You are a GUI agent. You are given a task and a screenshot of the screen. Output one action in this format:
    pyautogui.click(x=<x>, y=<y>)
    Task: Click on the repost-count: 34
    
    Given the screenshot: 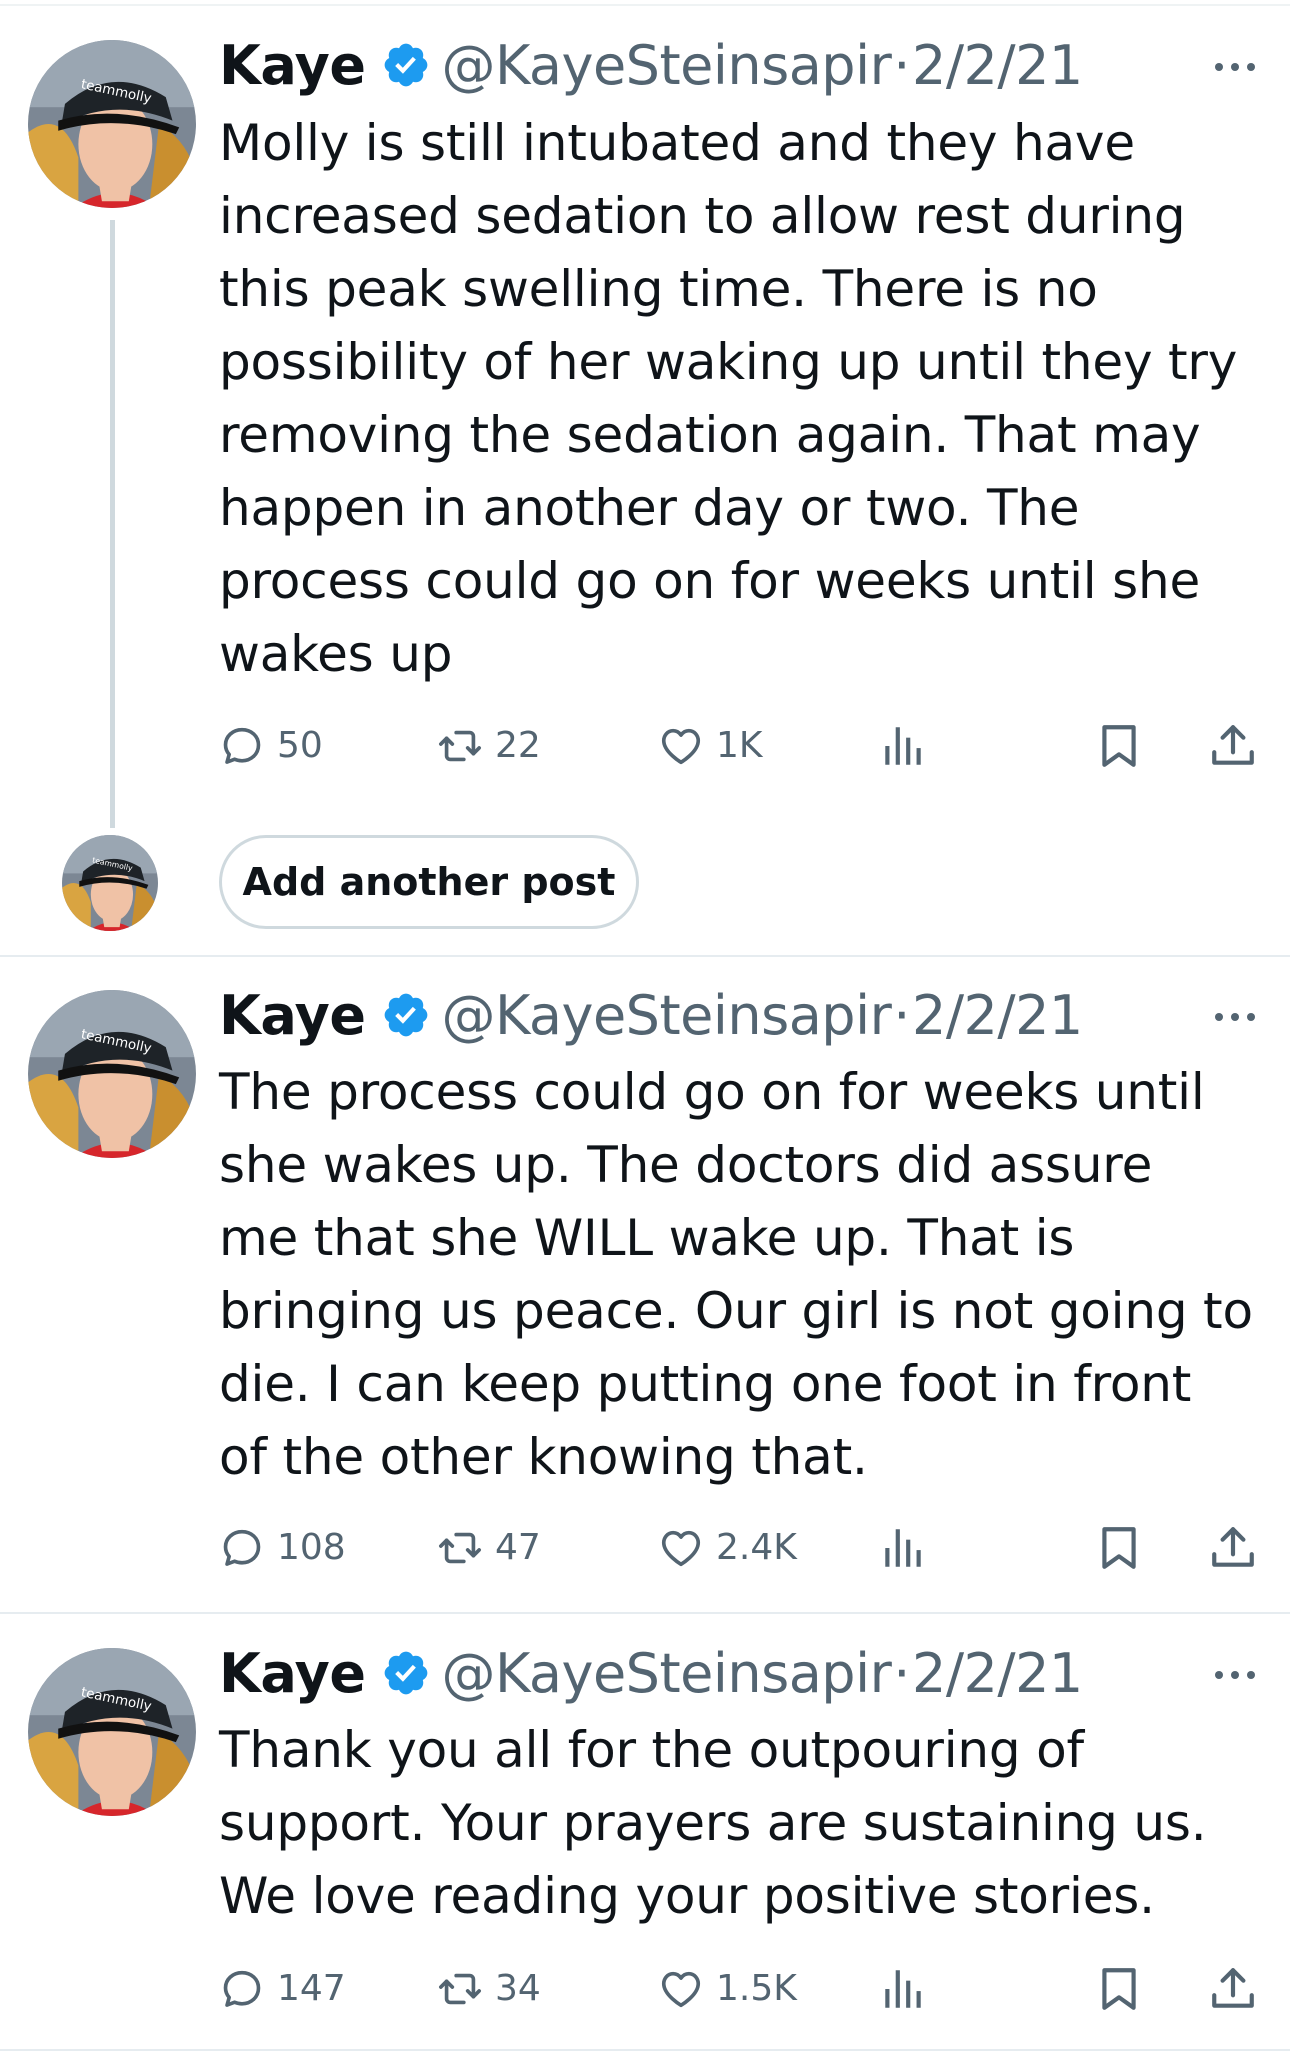 What is the action you would take?
    pyautogui.click(x=518, y=1988)
    